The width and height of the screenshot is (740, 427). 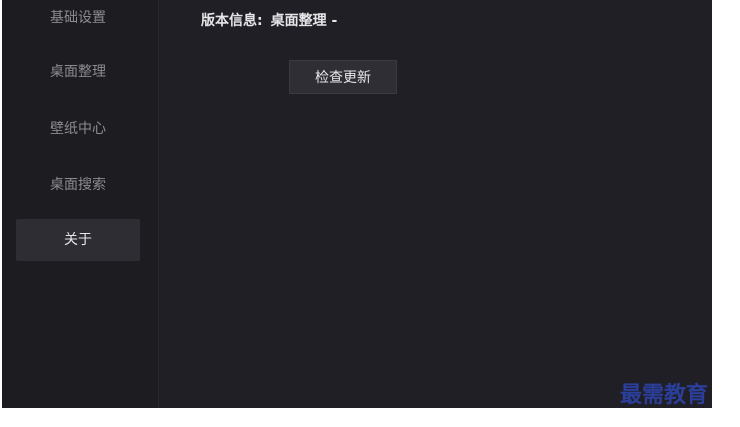 I want to click on sidebar-item-basic-settings: 基础设置, so click(x=78, y=19).